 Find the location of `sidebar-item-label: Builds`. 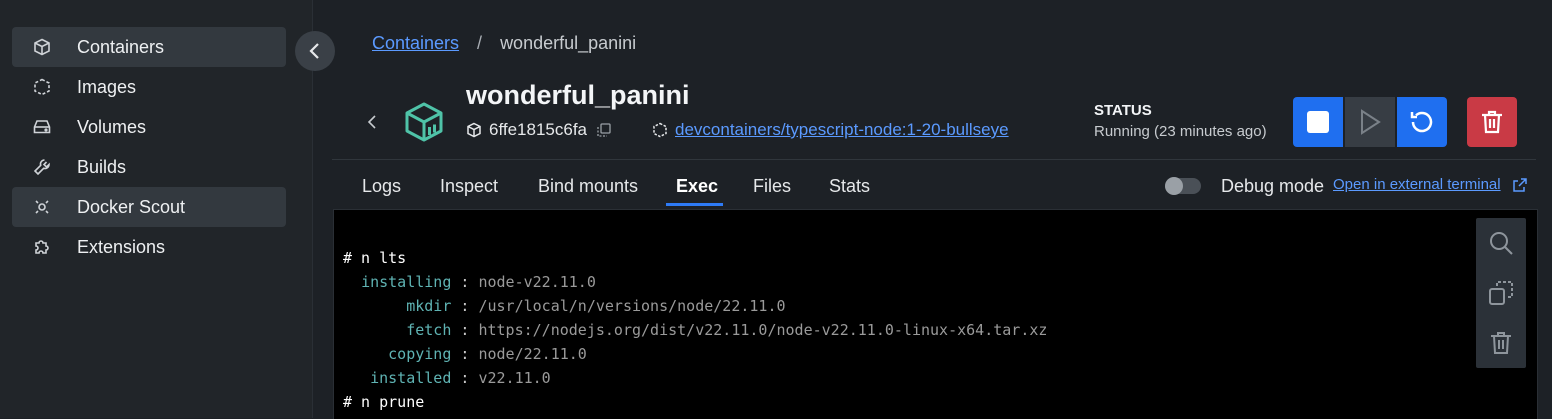

sidebar-item-label: Builds is located at coordinates (102, 167).